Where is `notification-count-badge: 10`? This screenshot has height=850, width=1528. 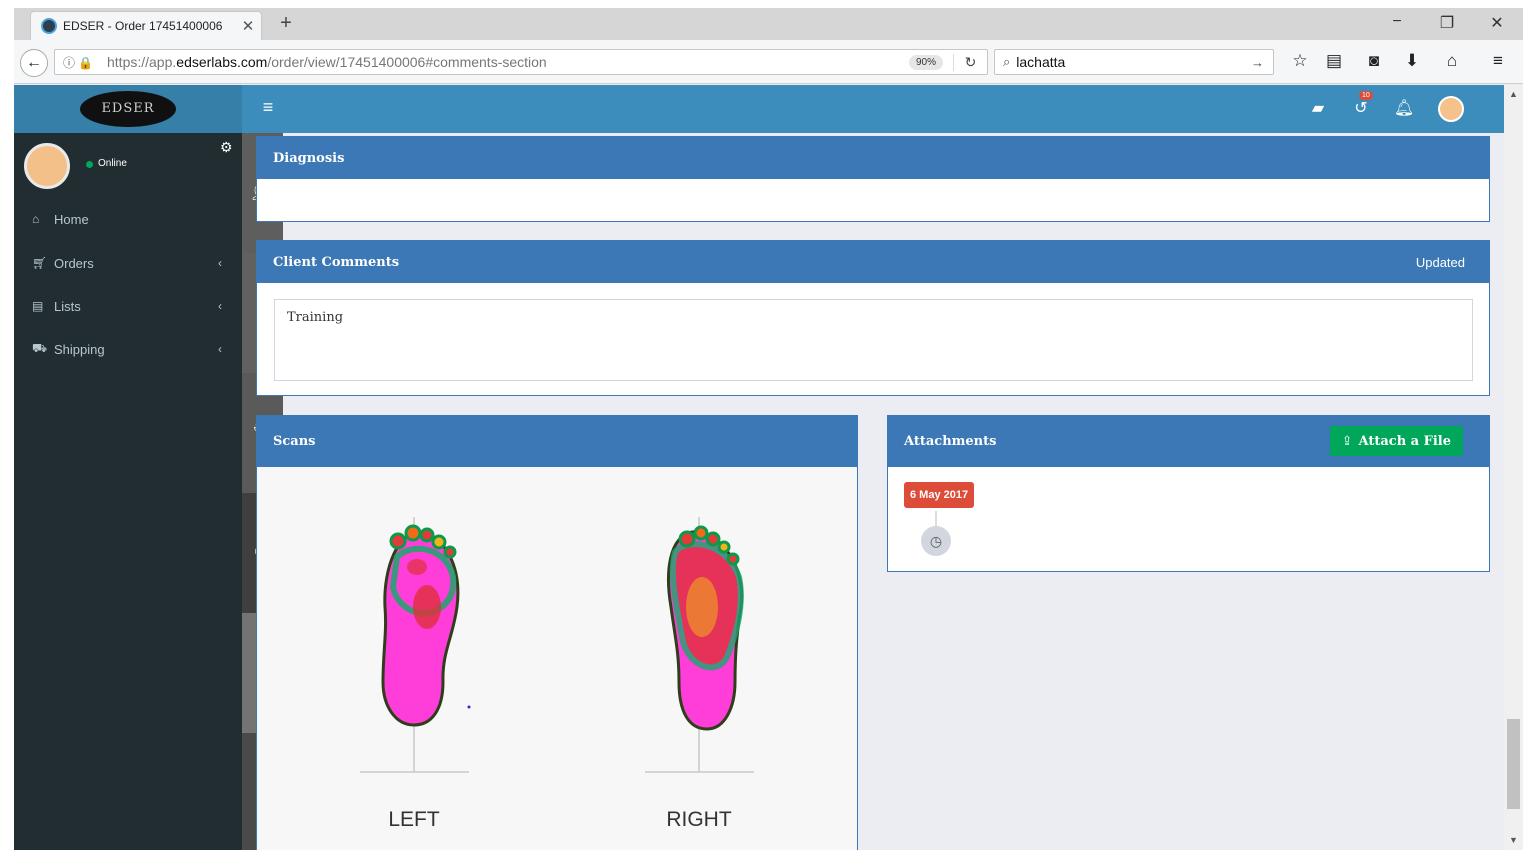 notification-count-badge: 10 is located at coordinates (1366, 95).